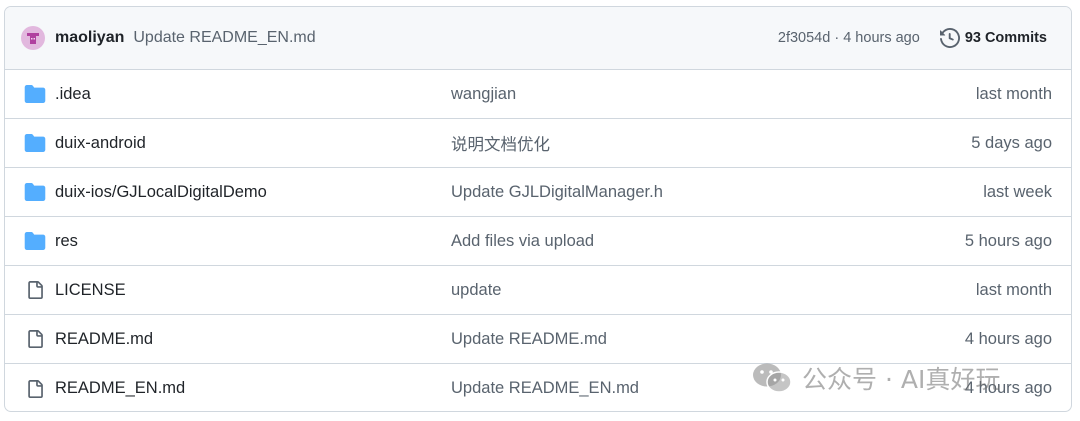  Describe the element at coordinates (949, 38) in the screenshot. I see `history-icon` at that location.